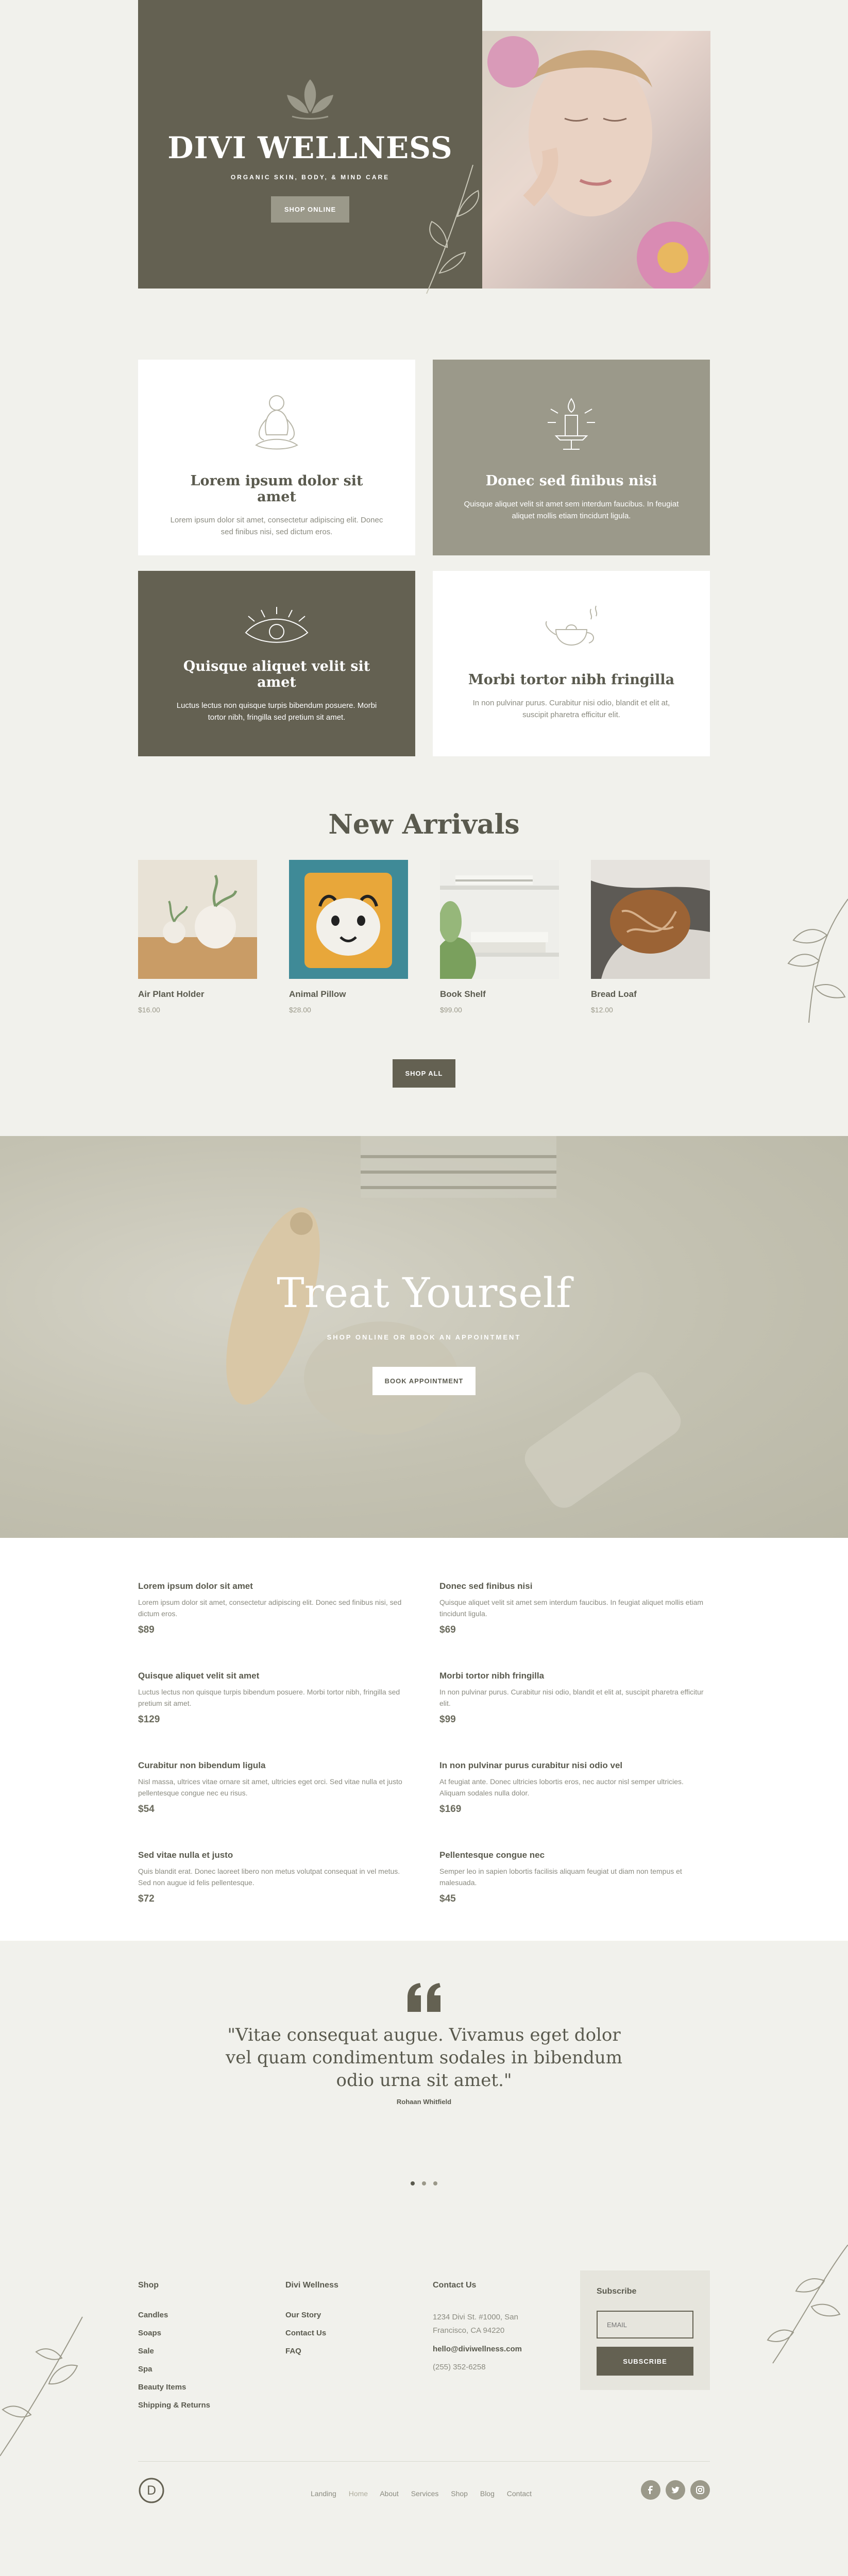  Describe the element at coordinates (650, 2490) in the screenshot. I see `facebook-icon` at that location.